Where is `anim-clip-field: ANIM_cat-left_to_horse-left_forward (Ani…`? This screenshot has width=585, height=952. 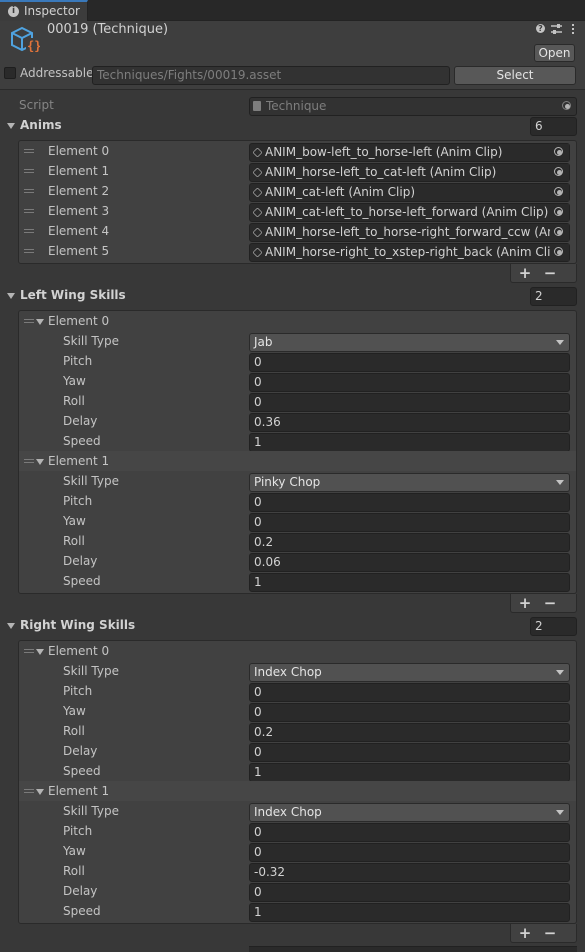
anim-clip-field: ANIM_cat-left_to_horse-left_forward (Ani… is located at coordinates (409, 212).